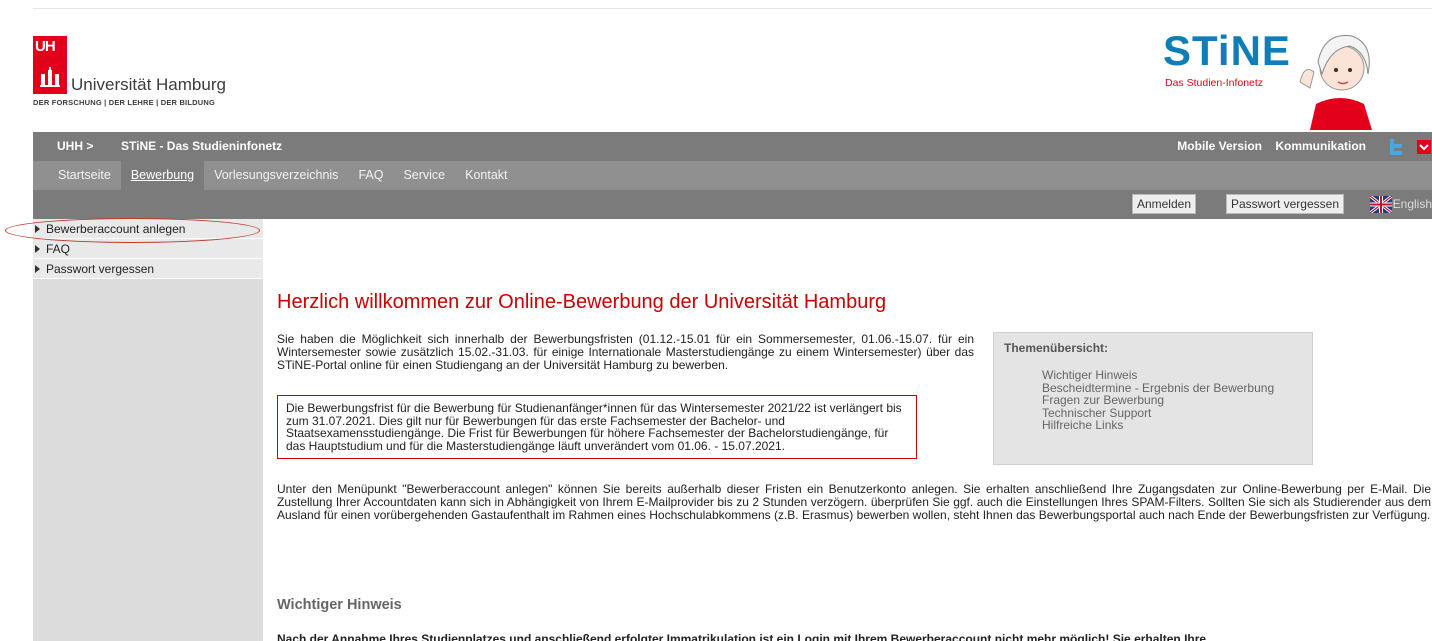 Image resolution: width=1432 pixels, height=641 pixels. I want to click on chevron-down-icon, so click(1424, 147).